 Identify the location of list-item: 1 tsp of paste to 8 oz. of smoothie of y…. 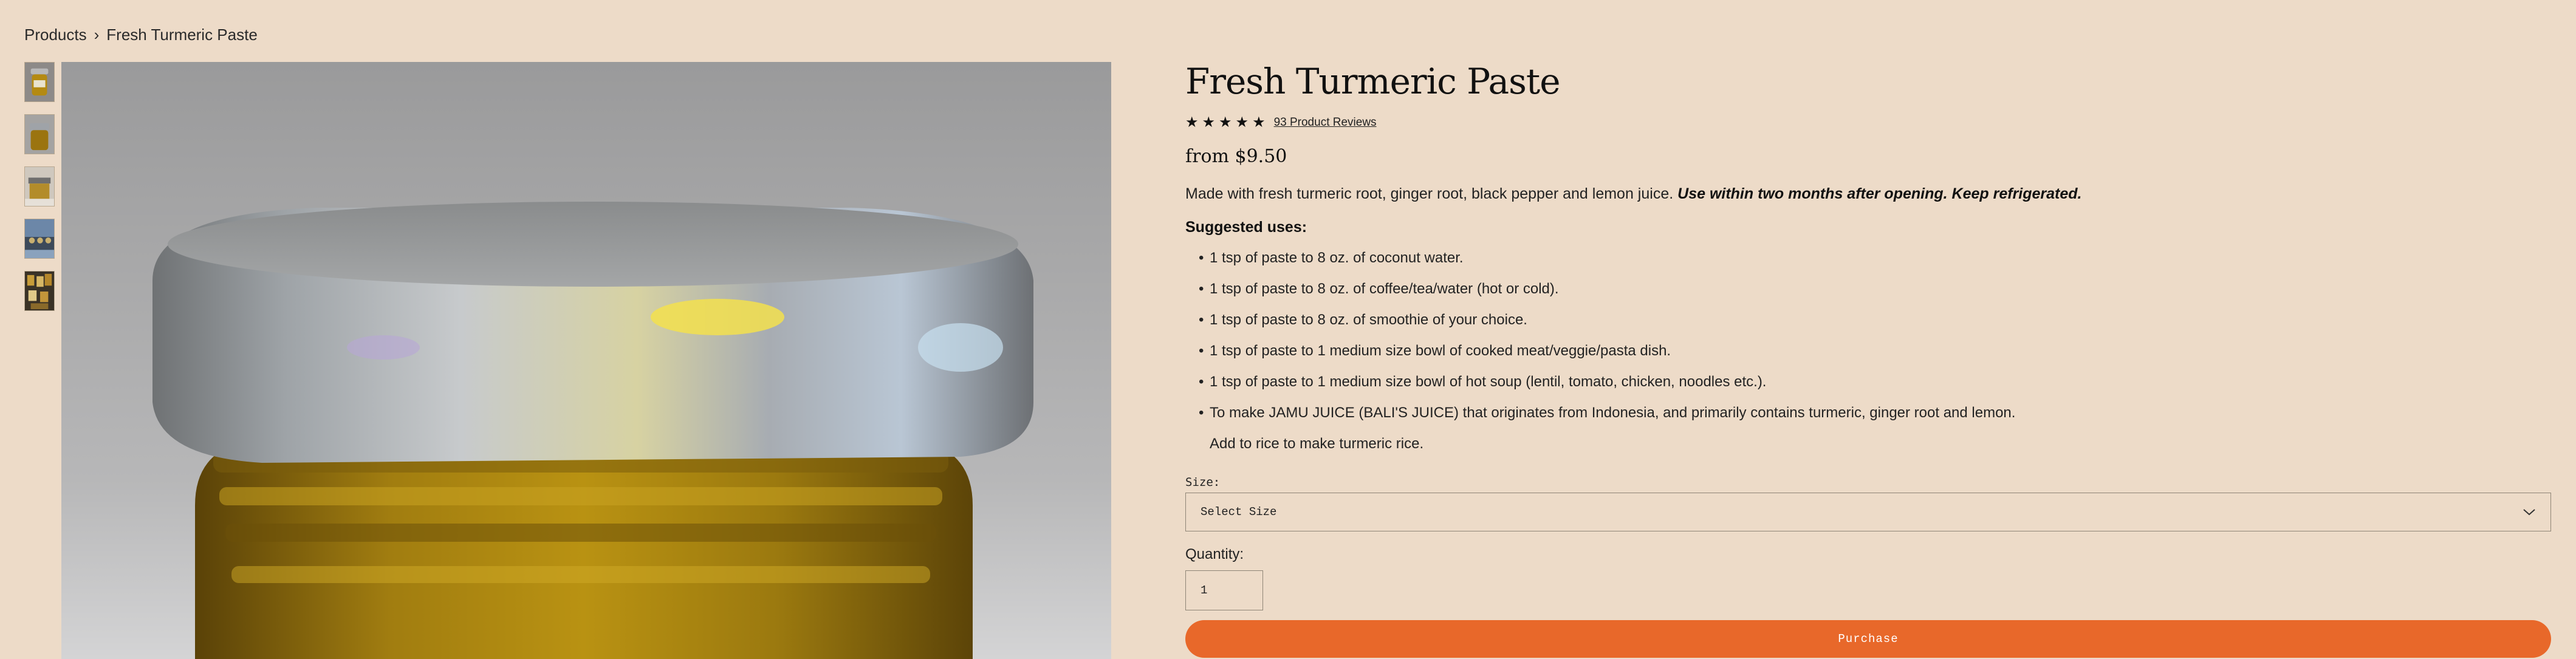
(1875, 320).